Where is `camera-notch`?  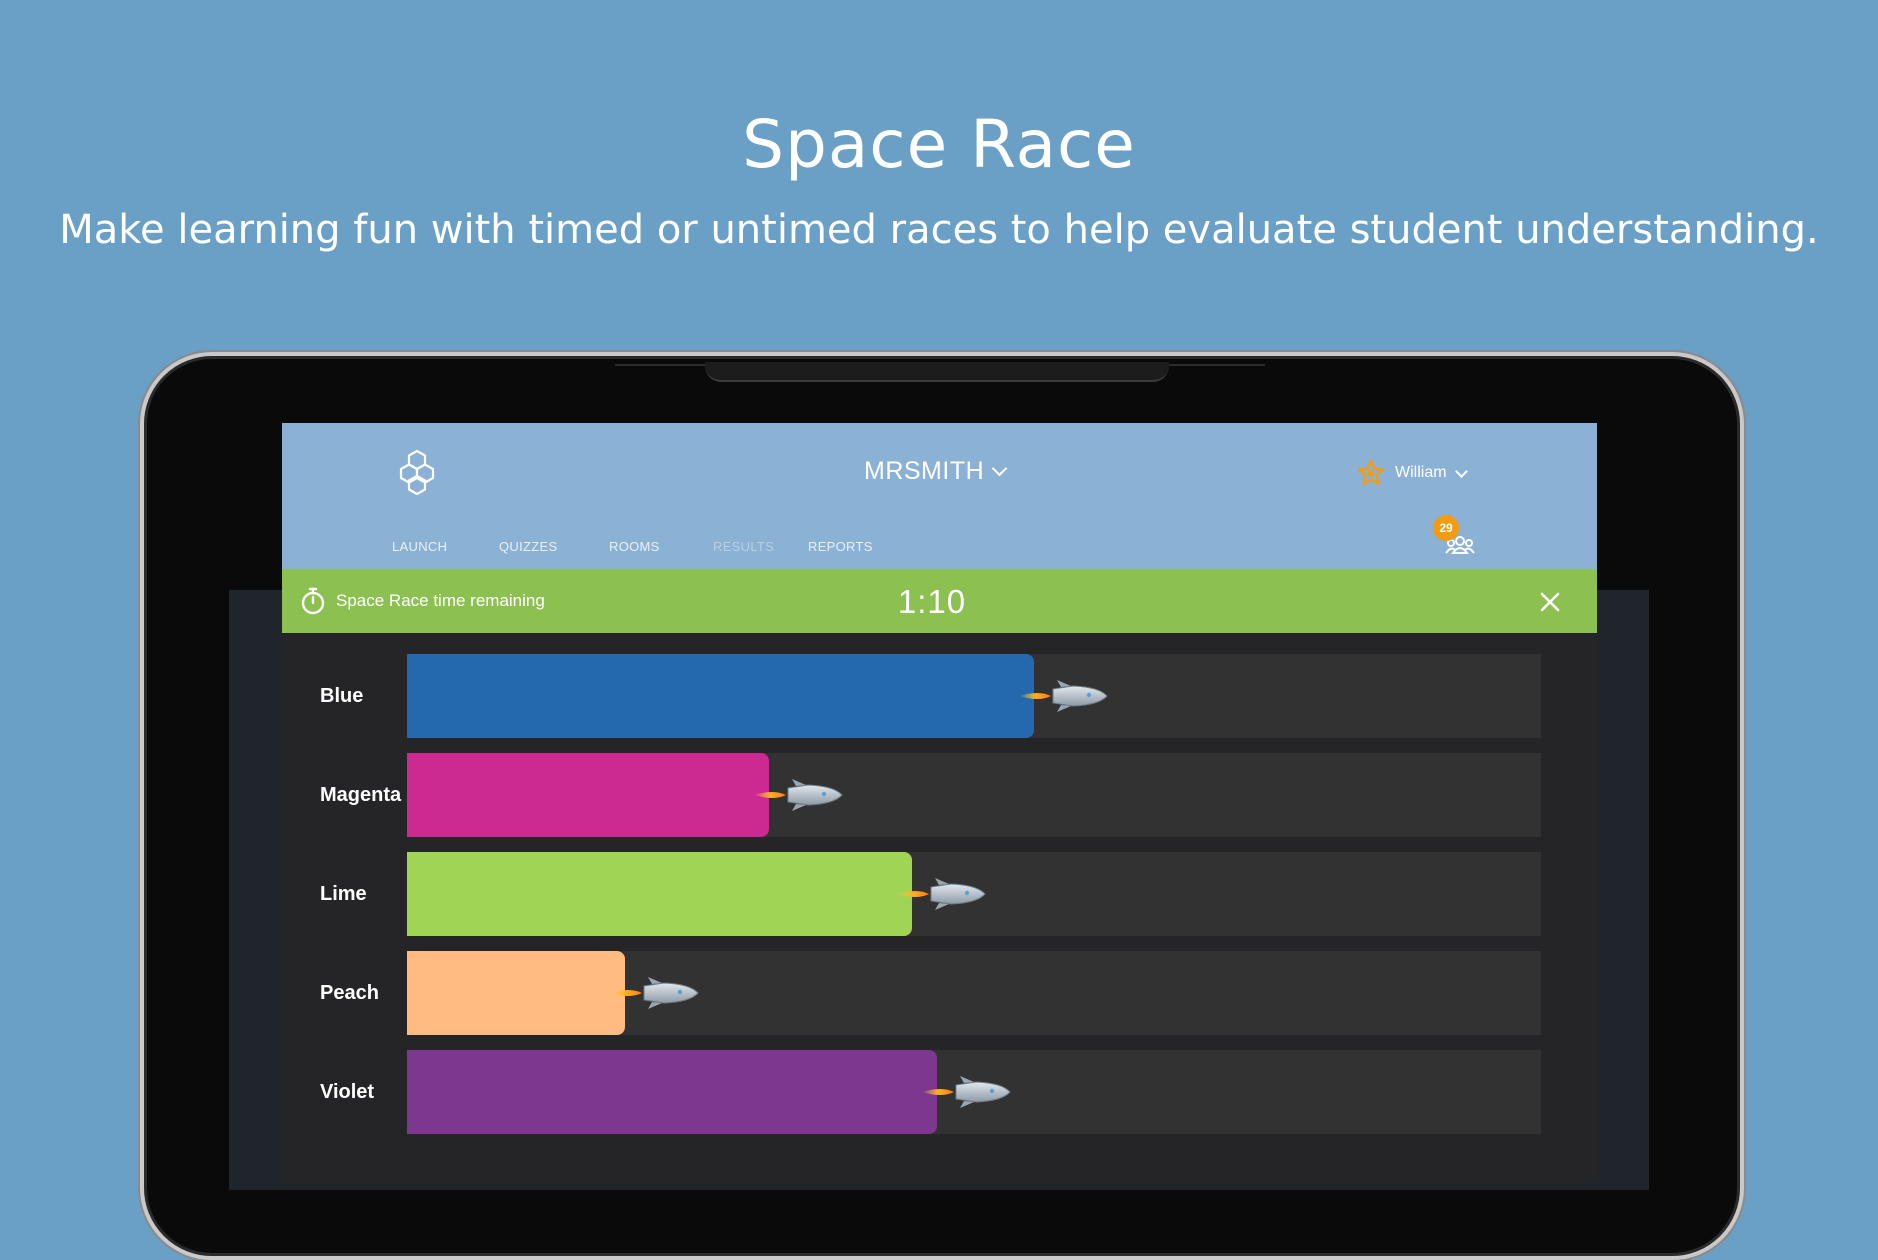 camera-notch is located at coordinates (937, 372).